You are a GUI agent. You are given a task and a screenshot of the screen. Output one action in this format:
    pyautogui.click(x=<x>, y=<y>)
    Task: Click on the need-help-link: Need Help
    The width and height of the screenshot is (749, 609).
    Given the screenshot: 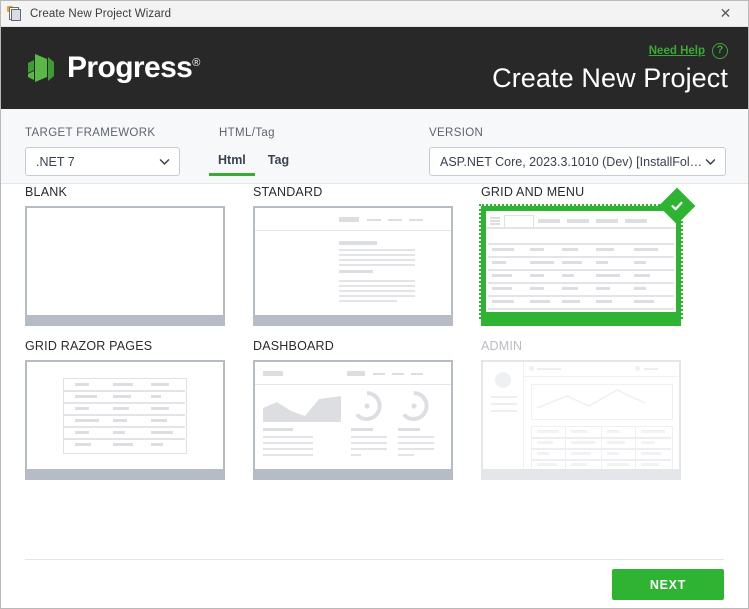 What is the action you would take?
    pyautogui.click(x=677, y=51)
    